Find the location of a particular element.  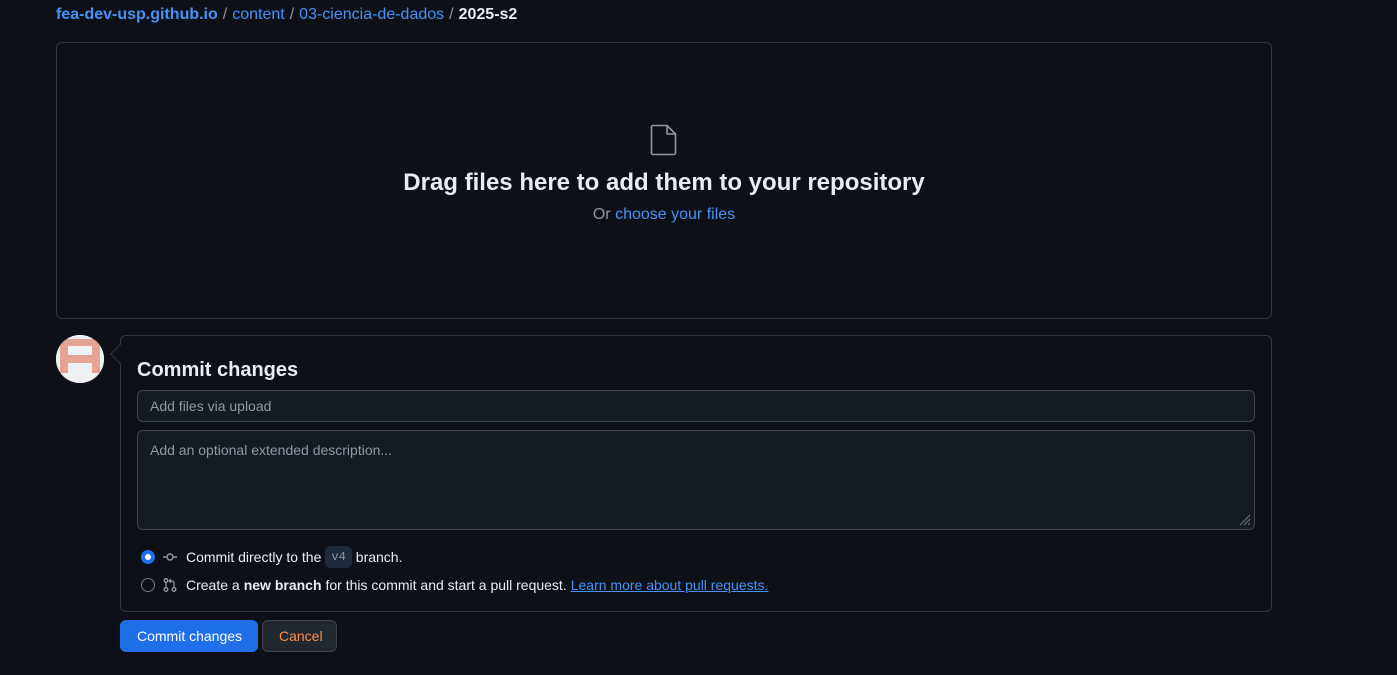

commit-direct-option: Commit directly to the v4 branch. is located at coordinates (271, 557).